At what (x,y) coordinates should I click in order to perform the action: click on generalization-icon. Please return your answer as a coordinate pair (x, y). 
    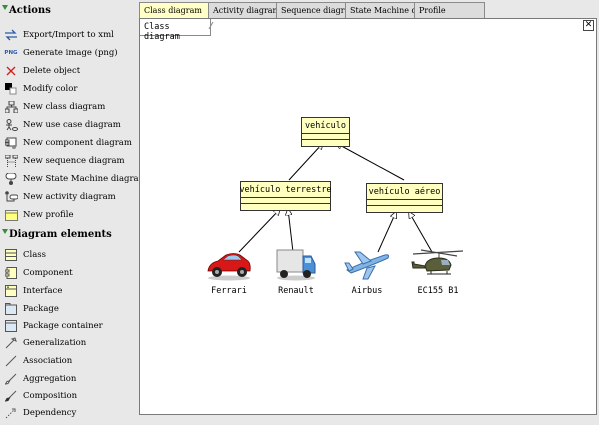
    Looking at the image, I should click on (11, 343).